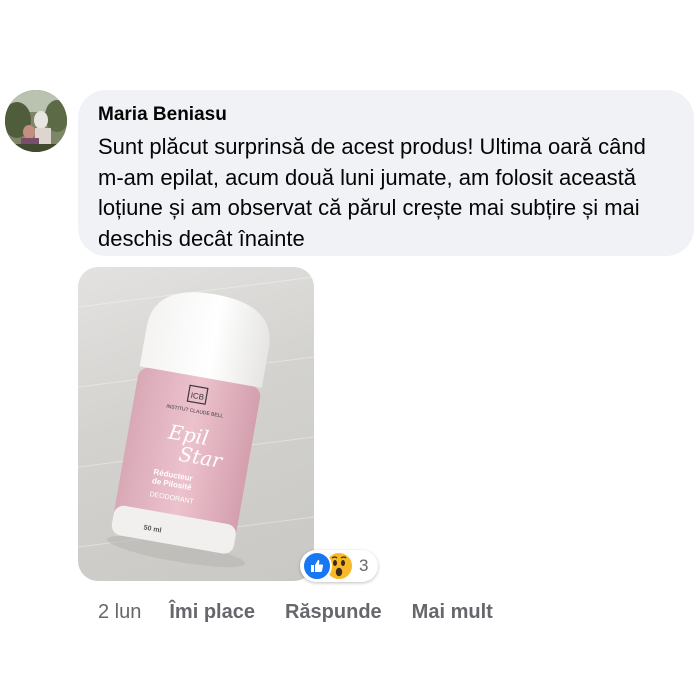 This screenshot has height=700, width=700. What do you see at coordinates (333, 612) in the screenshot?
I see `reply-button: Răspunde` at bounding box center [333, 612].